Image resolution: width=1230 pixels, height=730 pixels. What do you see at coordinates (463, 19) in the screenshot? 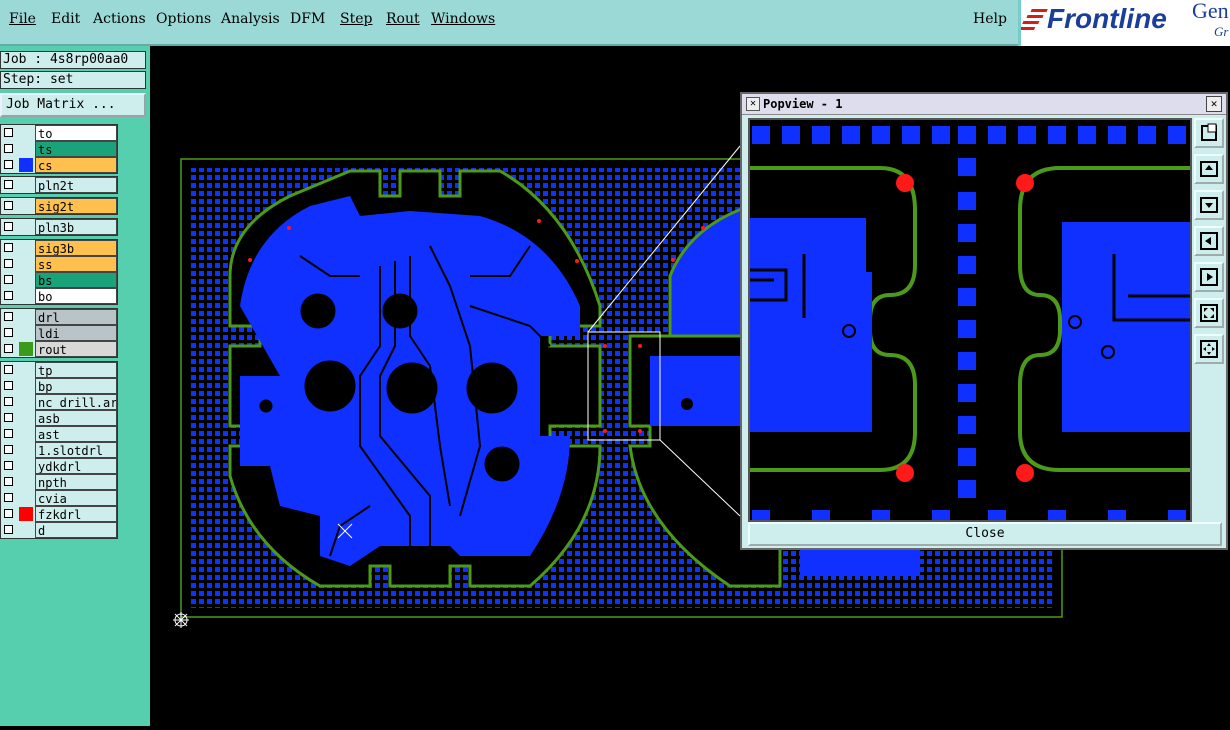
I see `menu-windows: Windows` at bounding box center [463, 19].